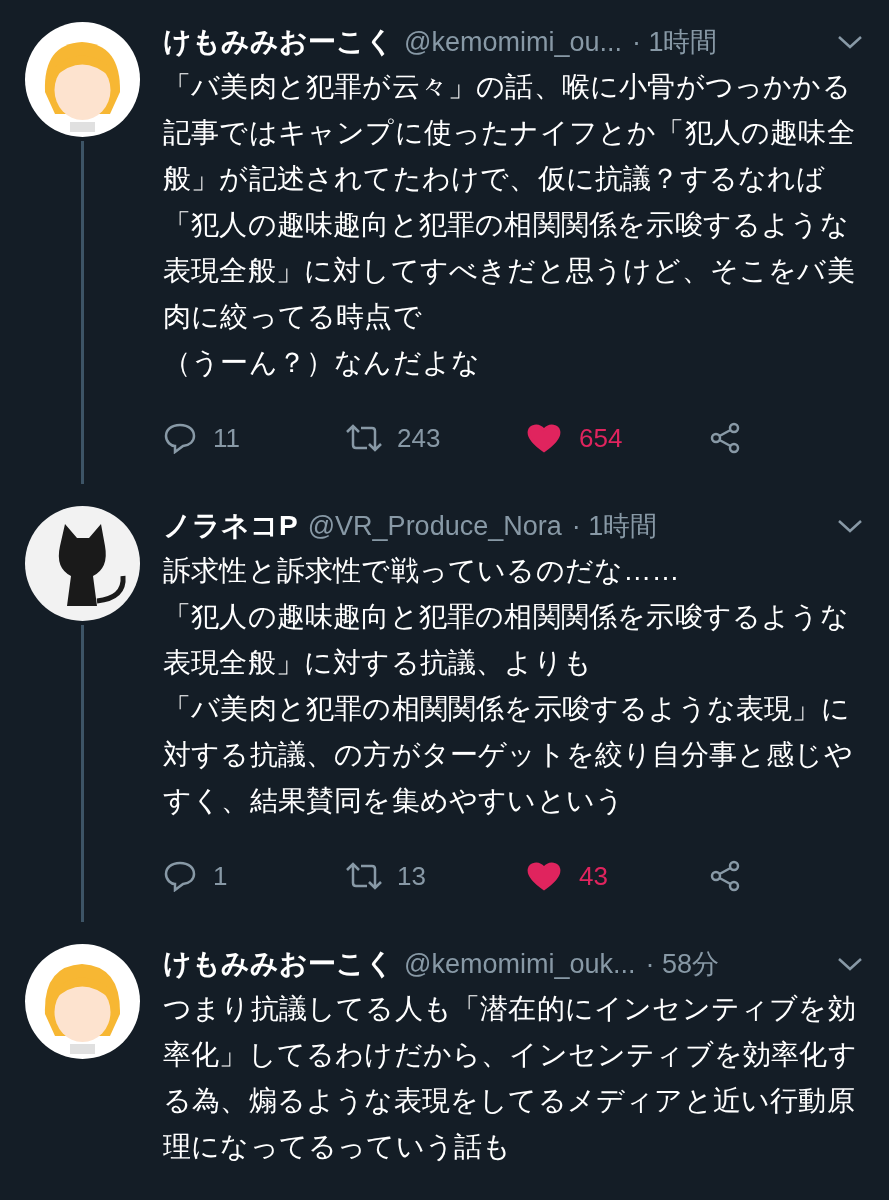  Describe the element at coordinates (322, 363) in the screenshot. I see `tweet-text: （うーん？）なんだよな` at that location.